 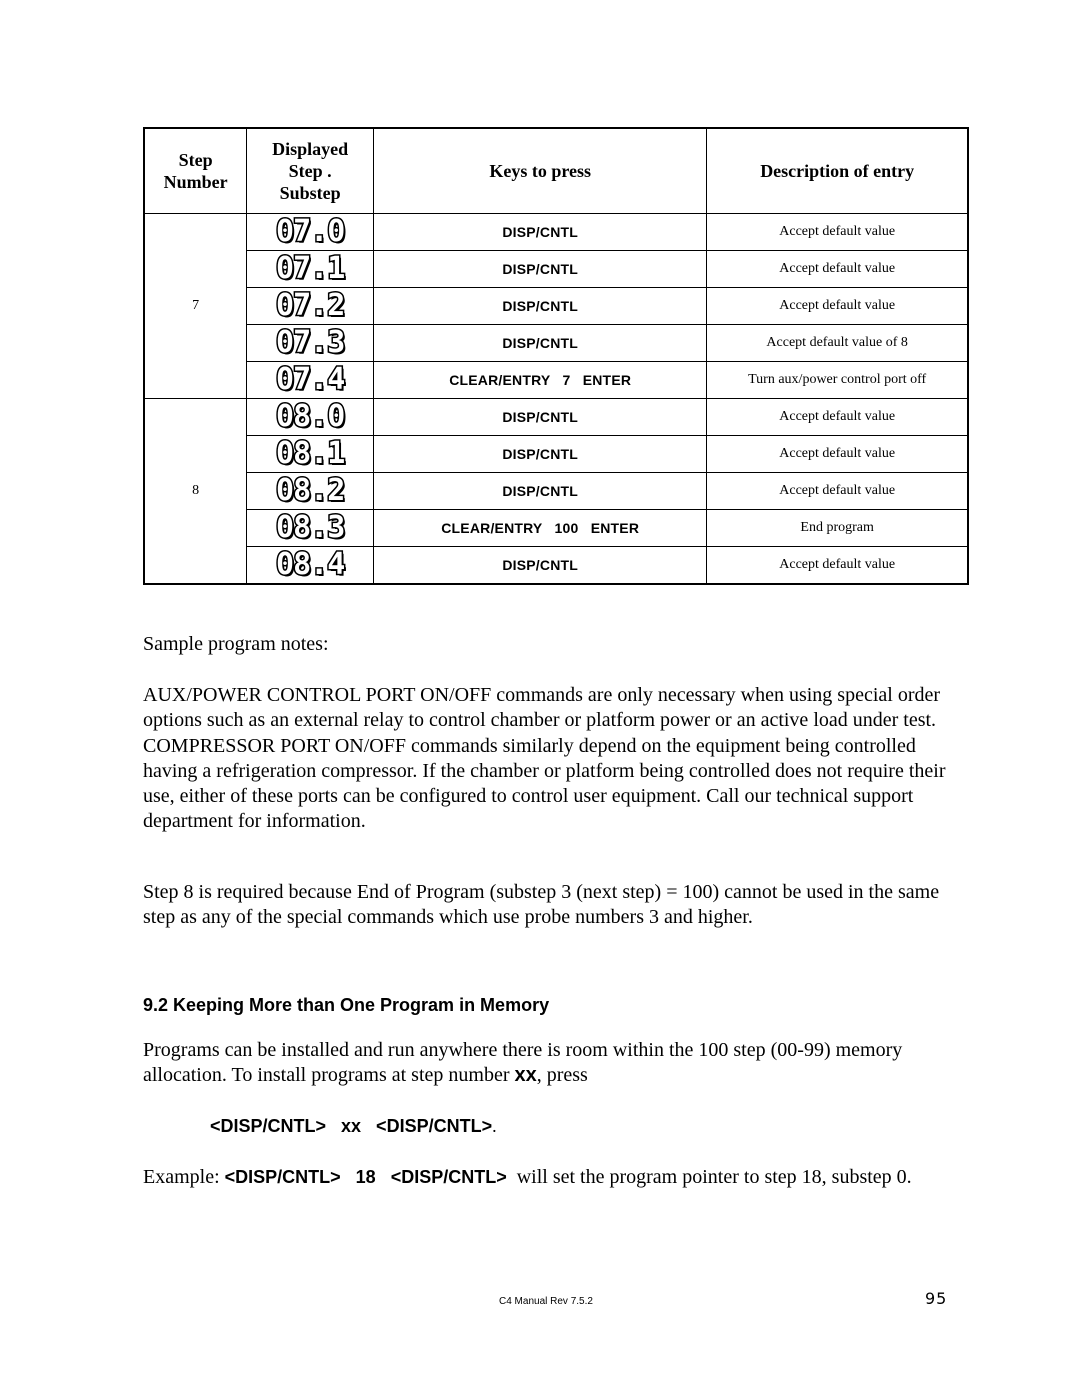 I want to click on table-row: 07.3 DISP/CNTL Accept default value of 8, so click(x=556, y=343).